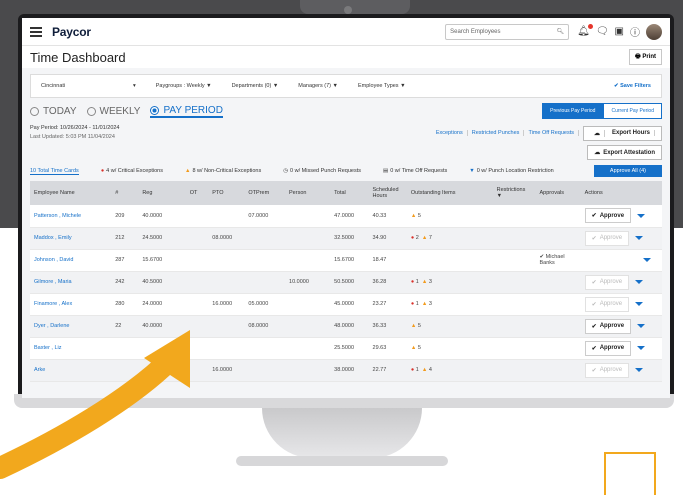 This screenshot has height=495, width=683. Describe the element at coordinates (632, 86) in the screenshot. I see `save-filters-button: ✔ Save Filters` at that location.